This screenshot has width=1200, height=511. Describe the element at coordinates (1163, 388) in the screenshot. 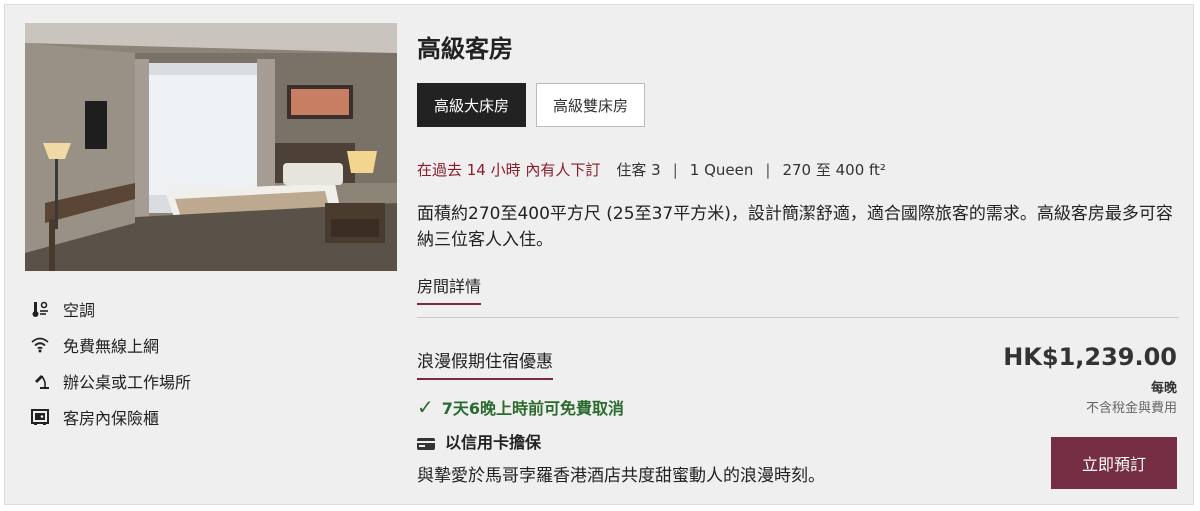

I see `per-night-label: 每晚` at that location.